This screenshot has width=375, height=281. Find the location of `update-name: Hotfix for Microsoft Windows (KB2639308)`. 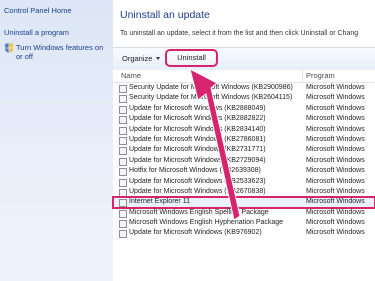

update-name: Hotfix for Microsoft Windows (KB2639308) is located at coordinates (195, 171).